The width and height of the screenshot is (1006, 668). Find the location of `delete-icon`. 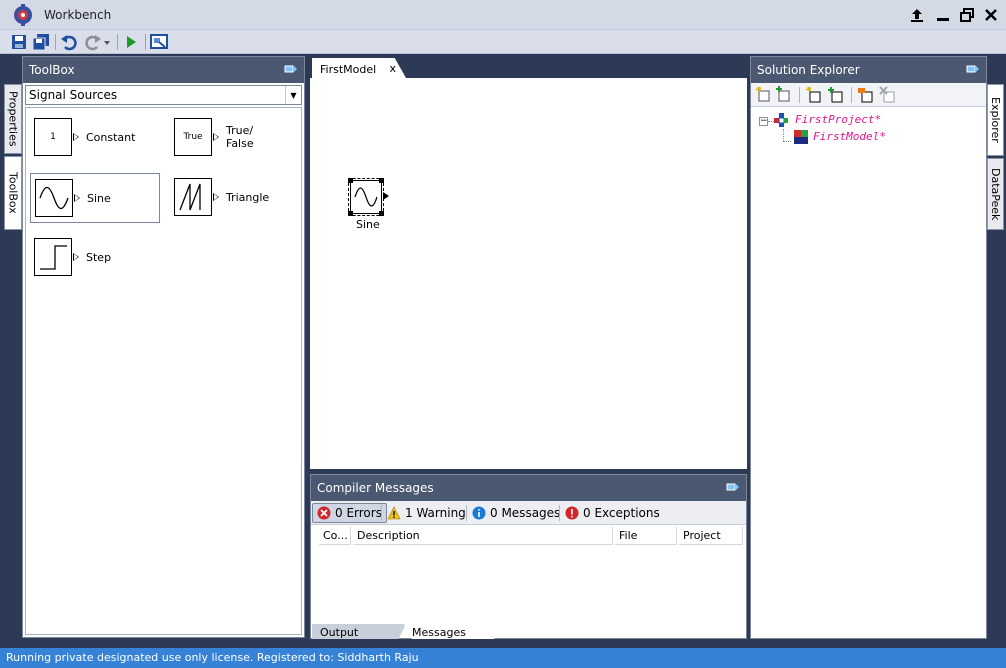

delete-icon is located at coordinates (888, 95).